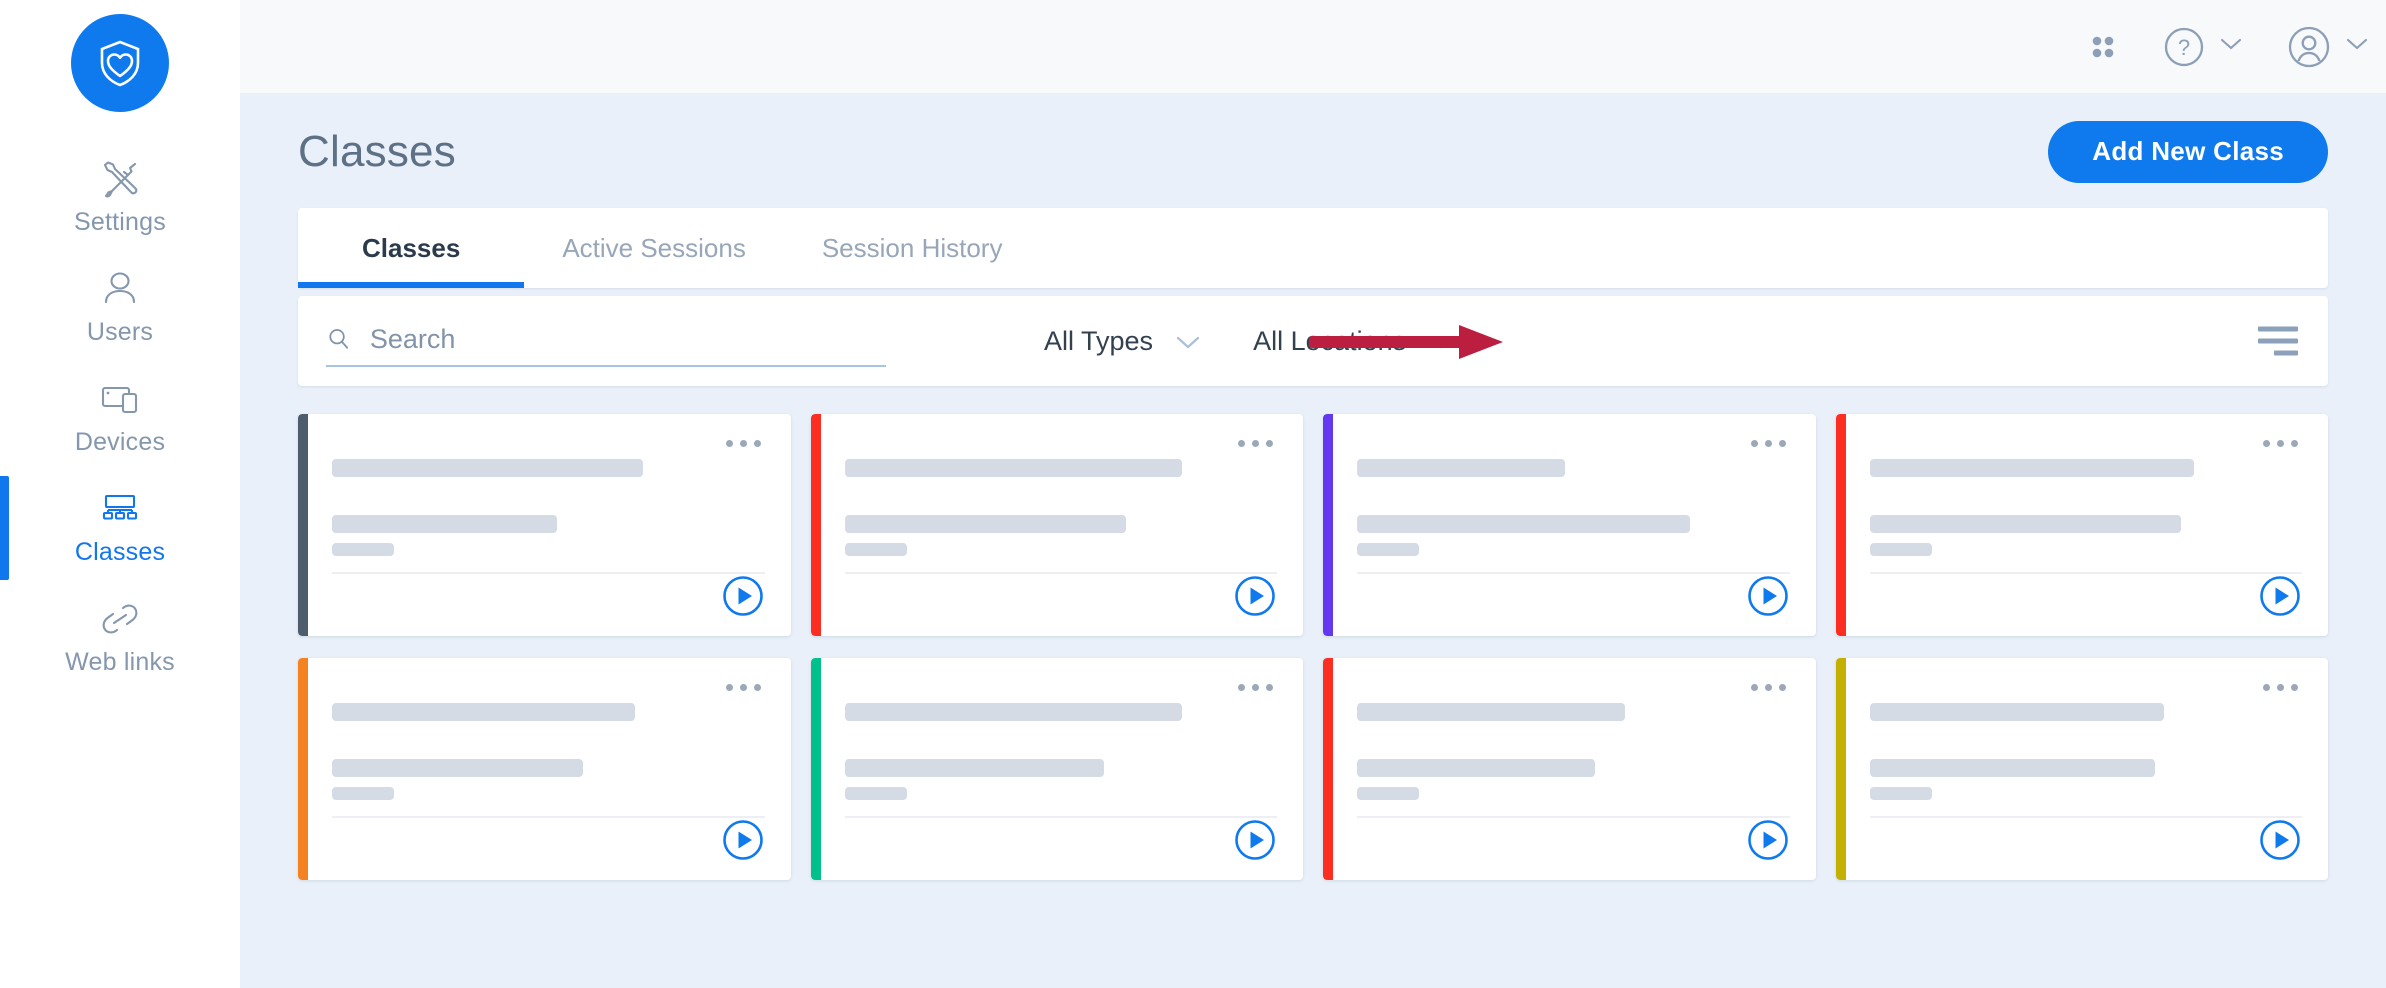 Image resolution: width=2386 pixels, height=988 pixels. I want to click on list-view-icon, so click(2278, 341).